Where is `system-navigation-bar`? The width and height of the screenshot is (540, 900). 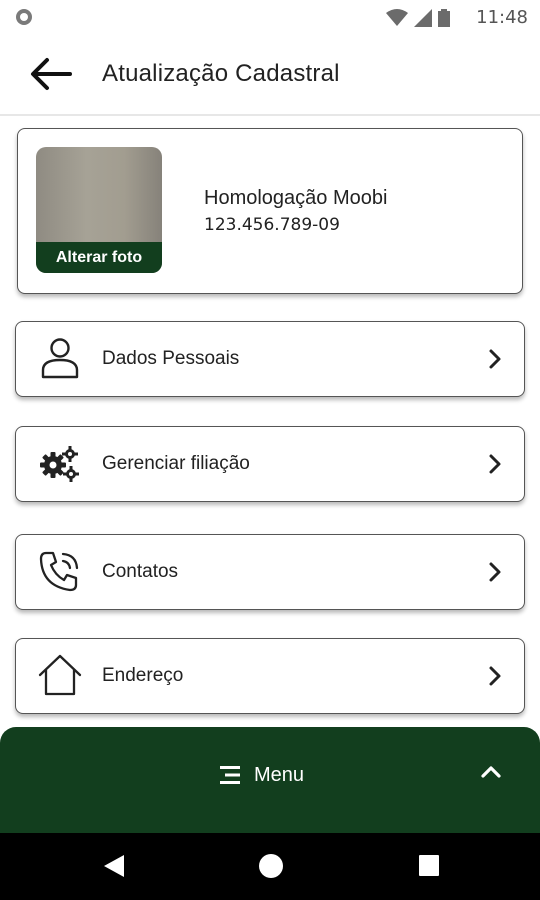 system-navigation-bar is located at coordinates (270, 866).